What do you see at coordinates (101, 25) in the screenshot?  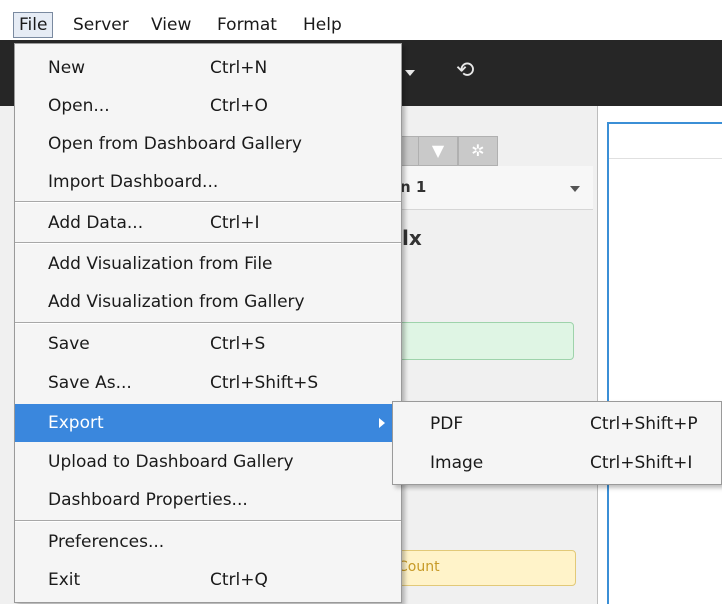 I see `menubar-server: Server` at bounding box center [101, 25].